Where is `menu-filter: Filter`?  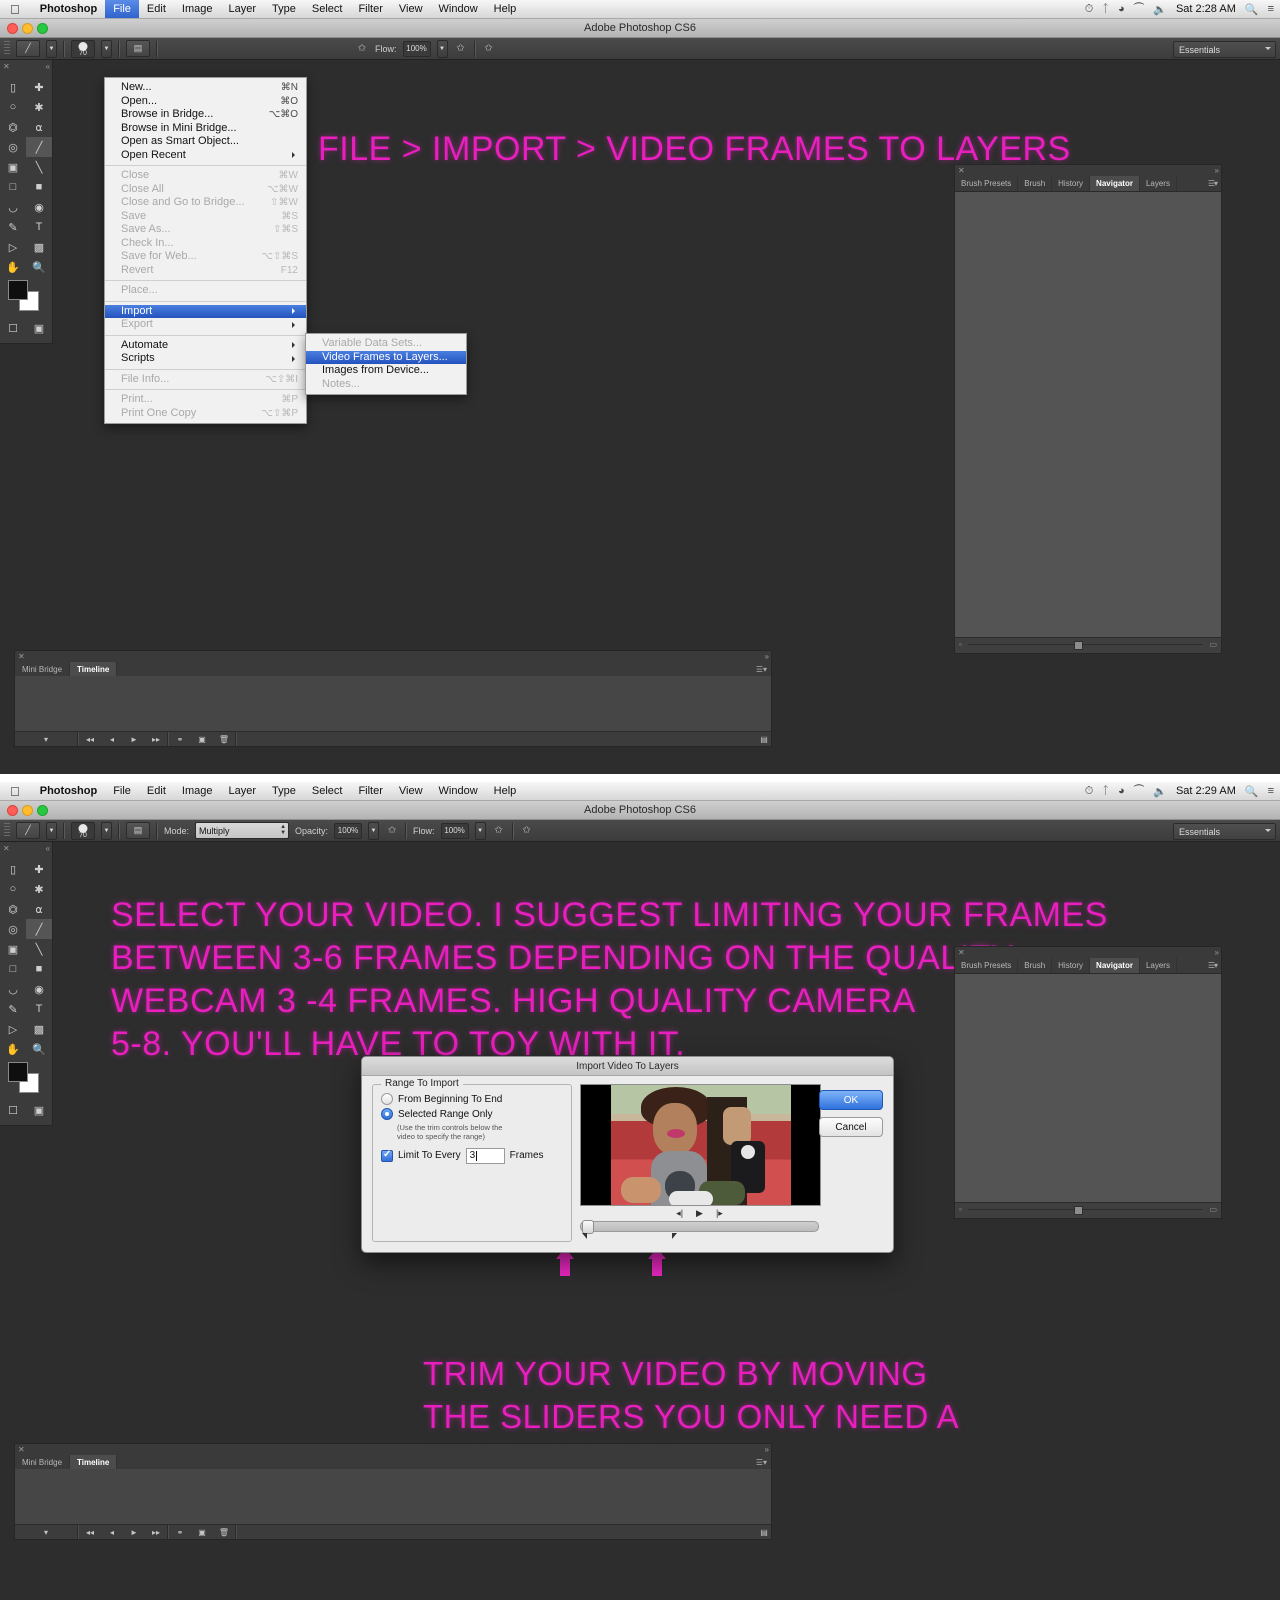 menu-filter: Filter is located at coordinates (370, 791).